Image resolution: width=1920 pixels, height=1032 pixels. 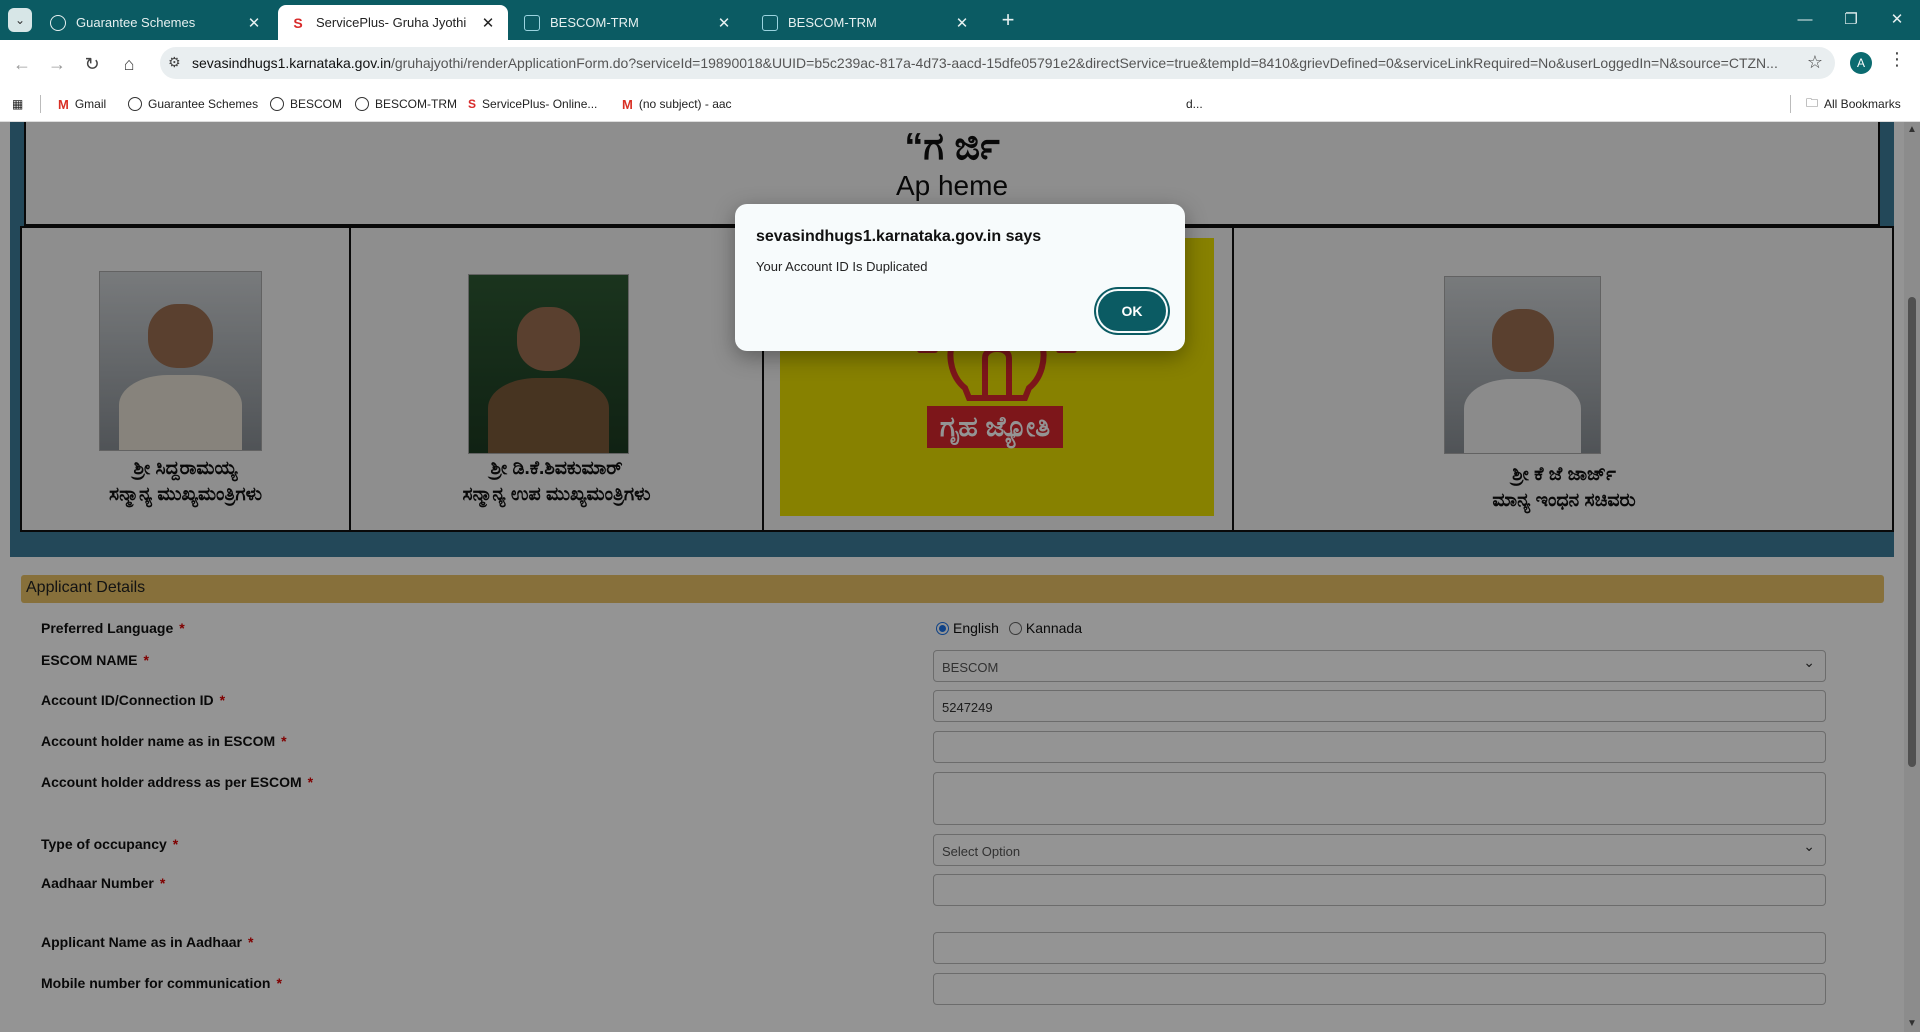 I want to click on bookmark-star-icon: ☆, so click(x=1815, y=62).